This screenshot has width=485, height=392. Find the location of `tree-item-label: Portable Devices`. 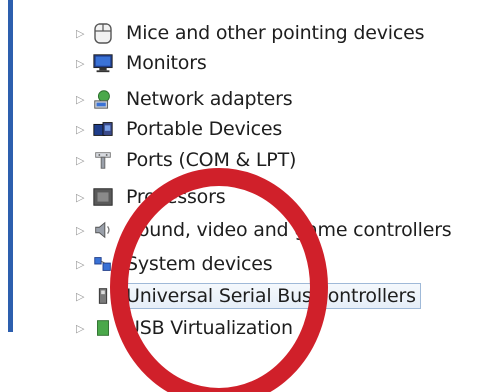

tree-item-label: Portable Devices is located at coordinates (204, 129).